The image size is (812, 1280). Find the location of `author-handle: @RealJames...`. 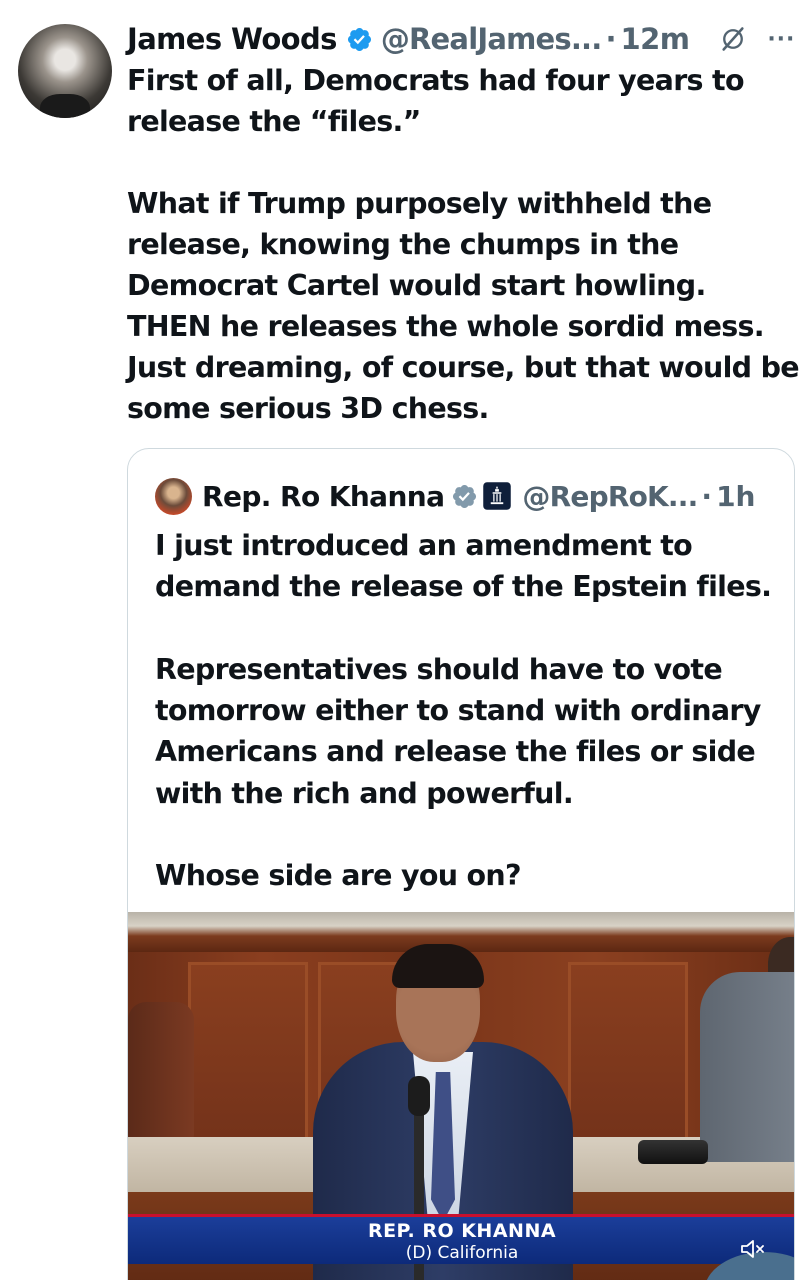

author-handle: @RealJames... is located at coordinates (491, 39).